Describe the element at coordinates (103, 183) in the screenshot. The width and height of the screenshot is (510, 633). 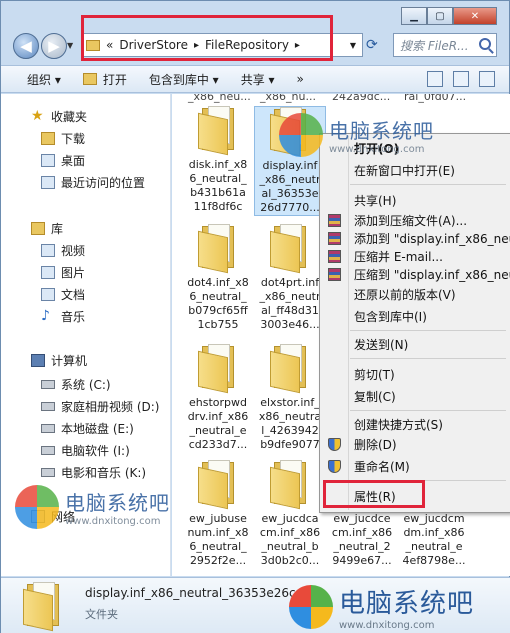
I see `sidebar-label: 最近访问的位置` at that location.